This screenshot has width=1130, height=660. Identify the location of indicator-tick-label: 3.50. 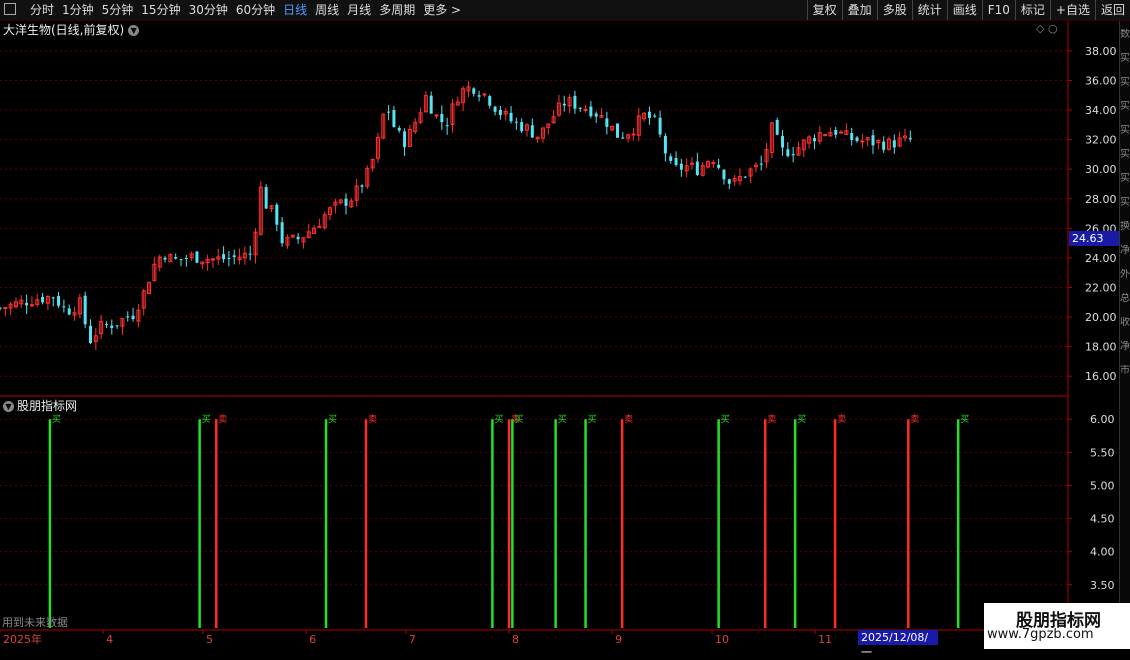
(1102, 585).